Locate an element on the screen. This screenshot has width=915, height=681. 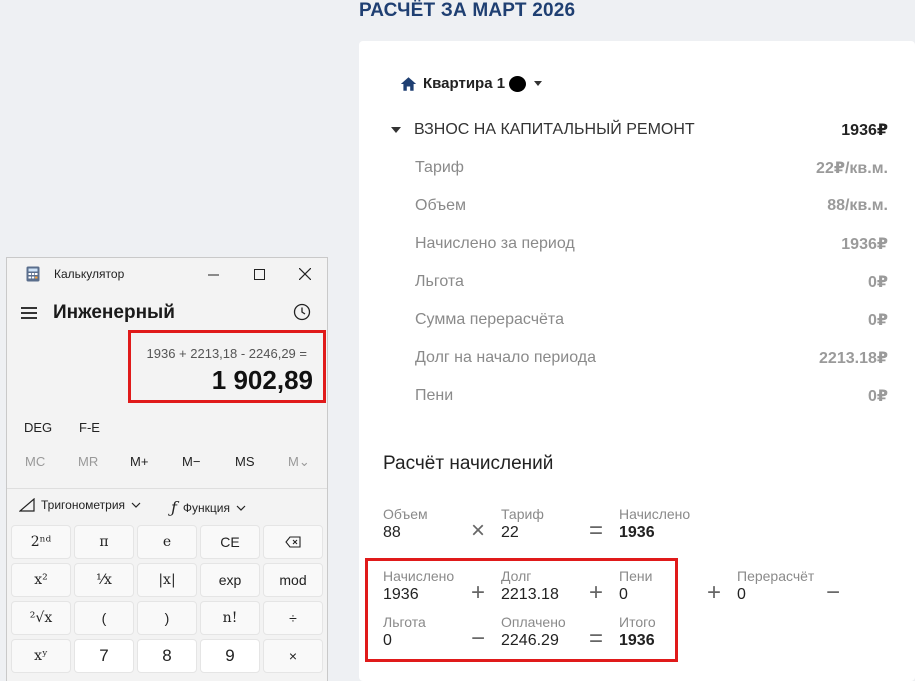
triangle-icon is located at coordinates (27, 505).